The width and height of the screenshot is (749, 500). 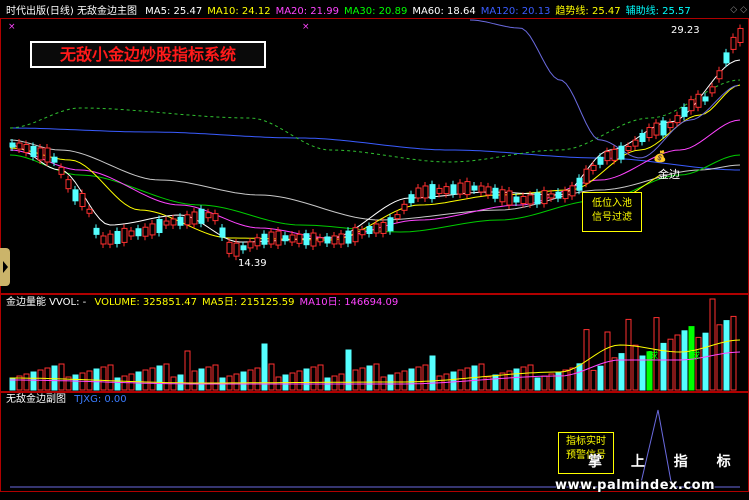 I want to click on window-controls-icon: ◇ ◇, so click(x=738, y=10).